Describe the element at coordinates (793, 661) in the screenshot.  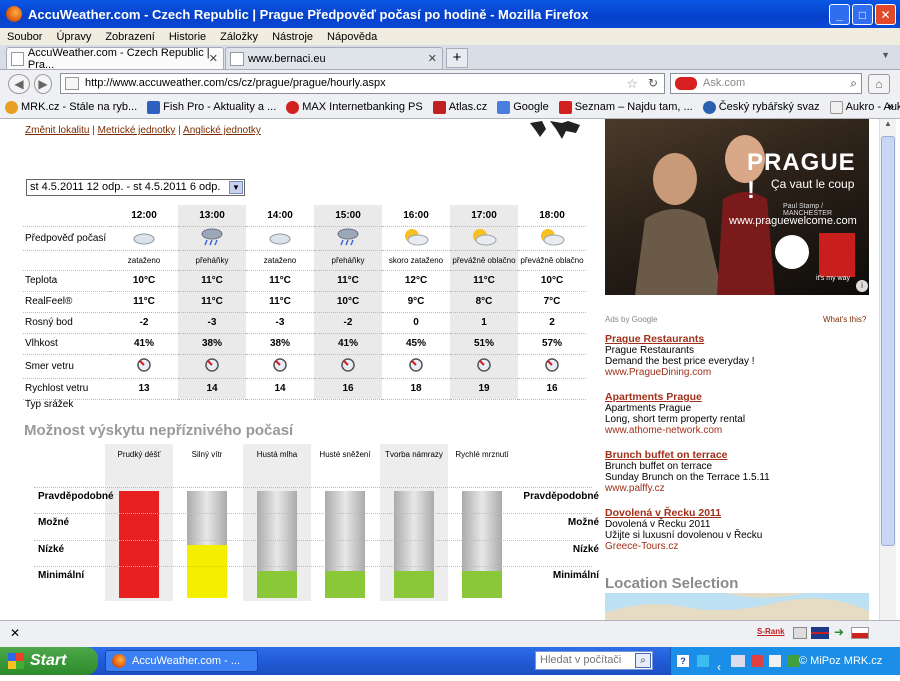
I see `update-icon` at that location.